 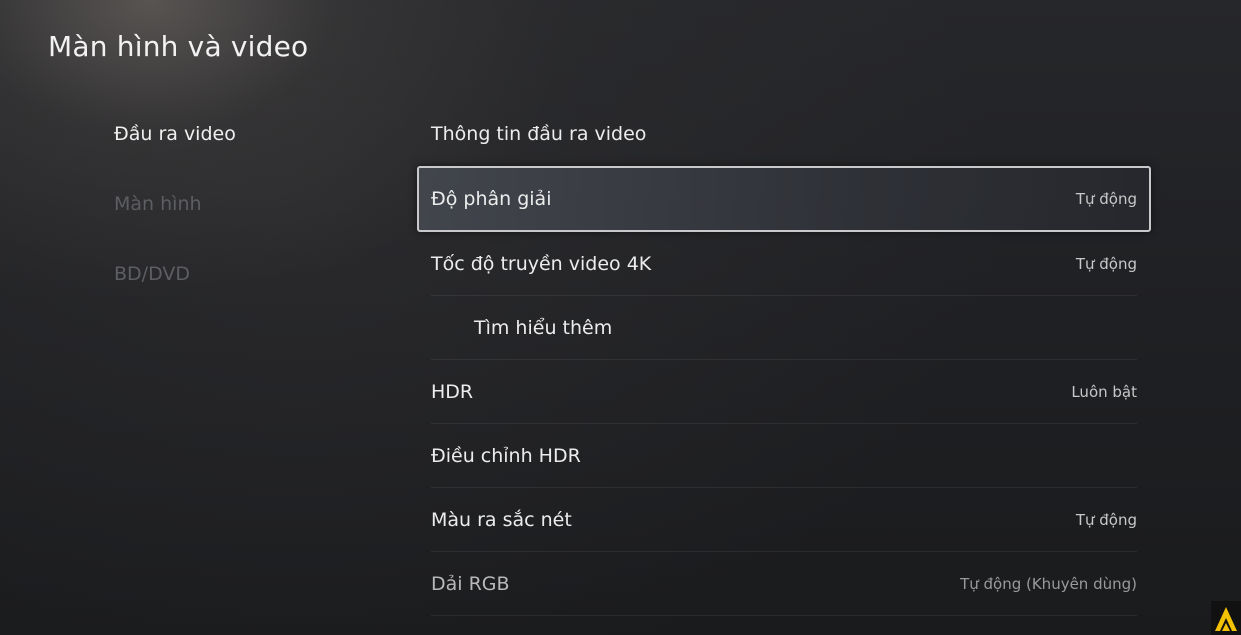 I want to click on setting-label: HDR, so click(x=452, y=391).